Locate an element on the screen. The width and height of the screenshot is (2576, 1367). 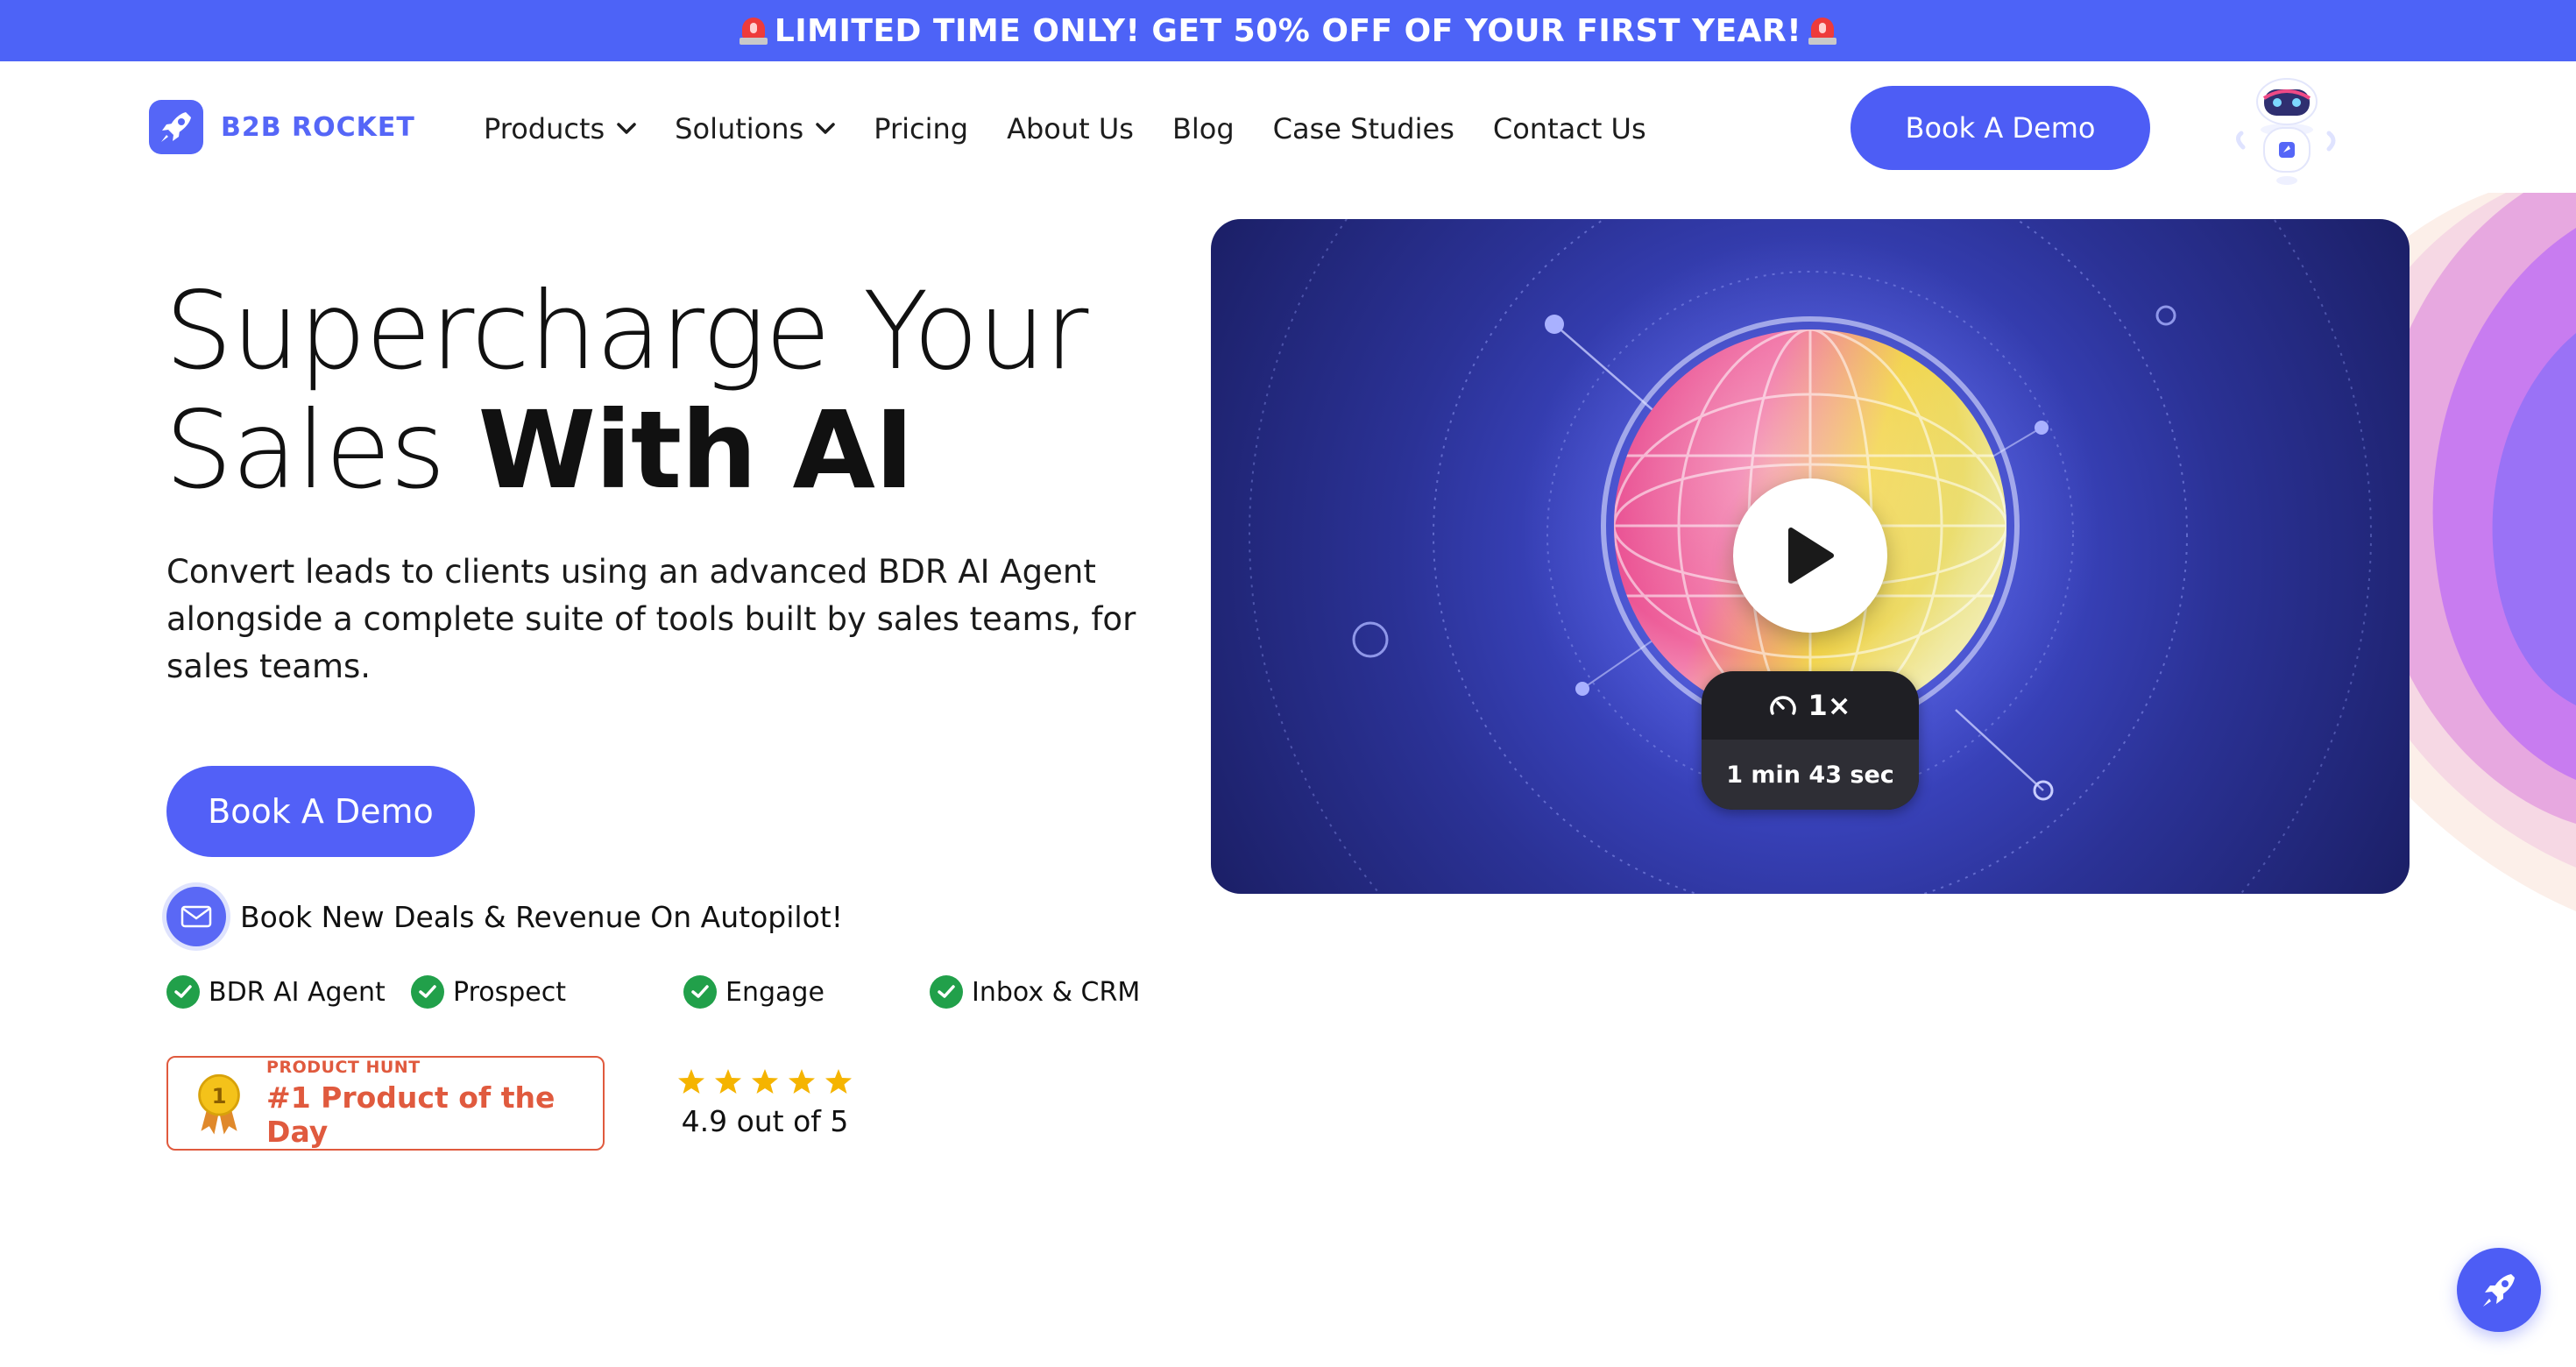
tagline: Book New Deals & Revenue On Autopilot! is located at coordinates (504, 916).